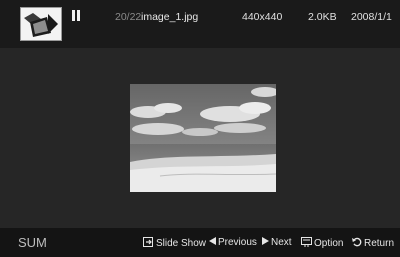  I want to click on sum-label: SUM, so click(32, 242).